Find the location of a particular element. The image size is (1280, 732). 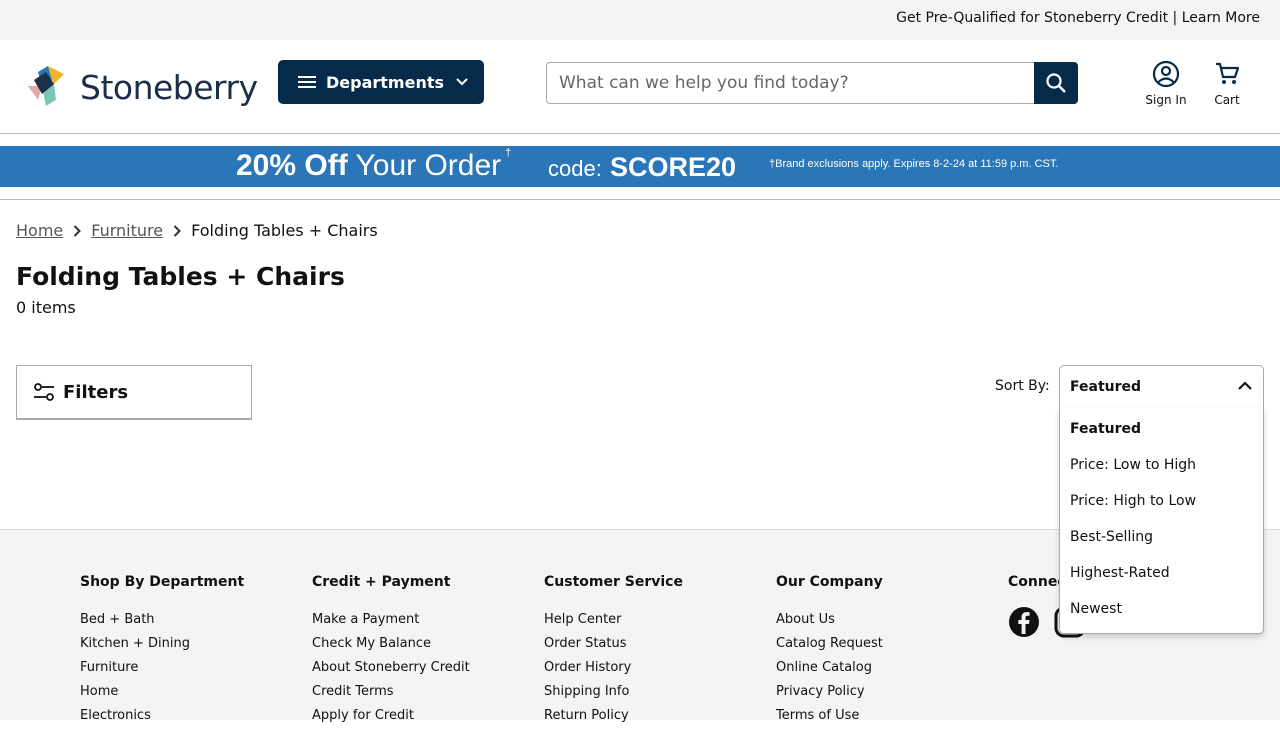

footer-heading: Customer Service is located at coordinates (613, 582).